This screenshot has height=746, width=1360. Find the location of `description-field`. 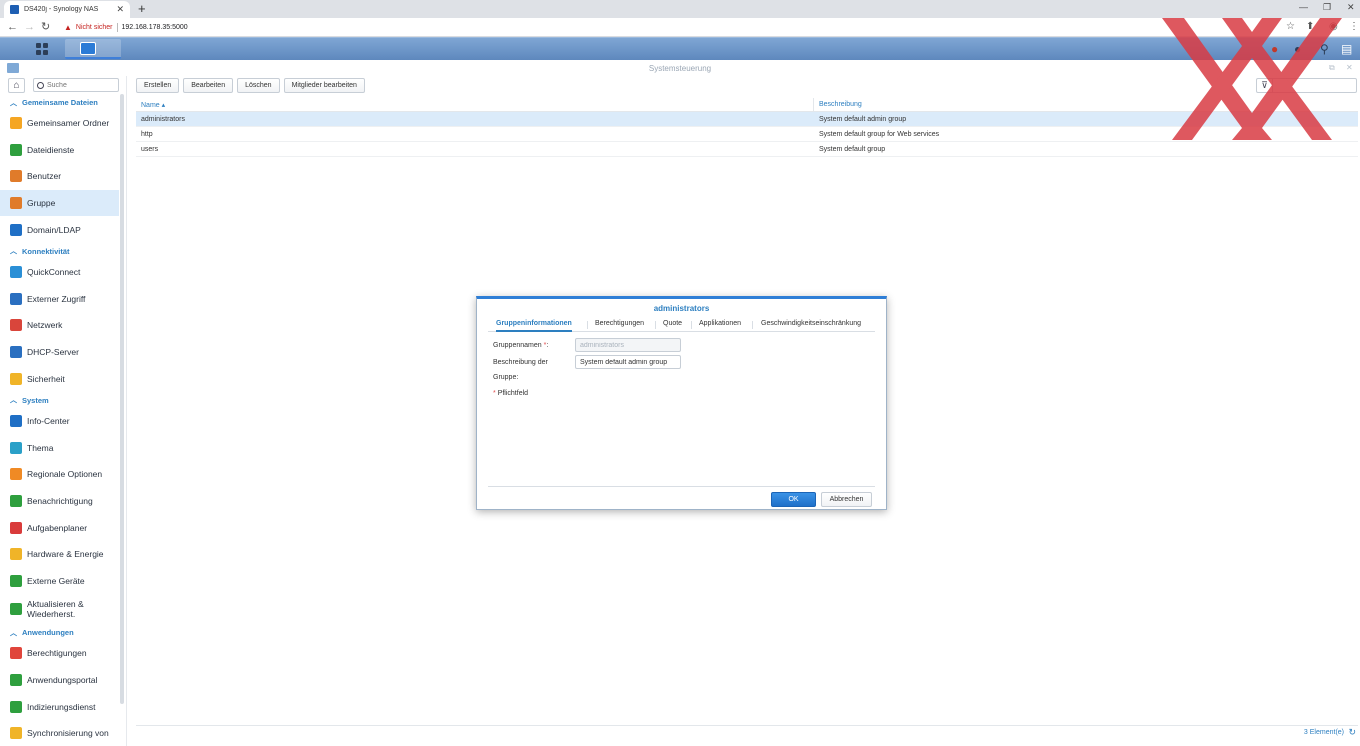

description-field is located at coordinates (628, 362).